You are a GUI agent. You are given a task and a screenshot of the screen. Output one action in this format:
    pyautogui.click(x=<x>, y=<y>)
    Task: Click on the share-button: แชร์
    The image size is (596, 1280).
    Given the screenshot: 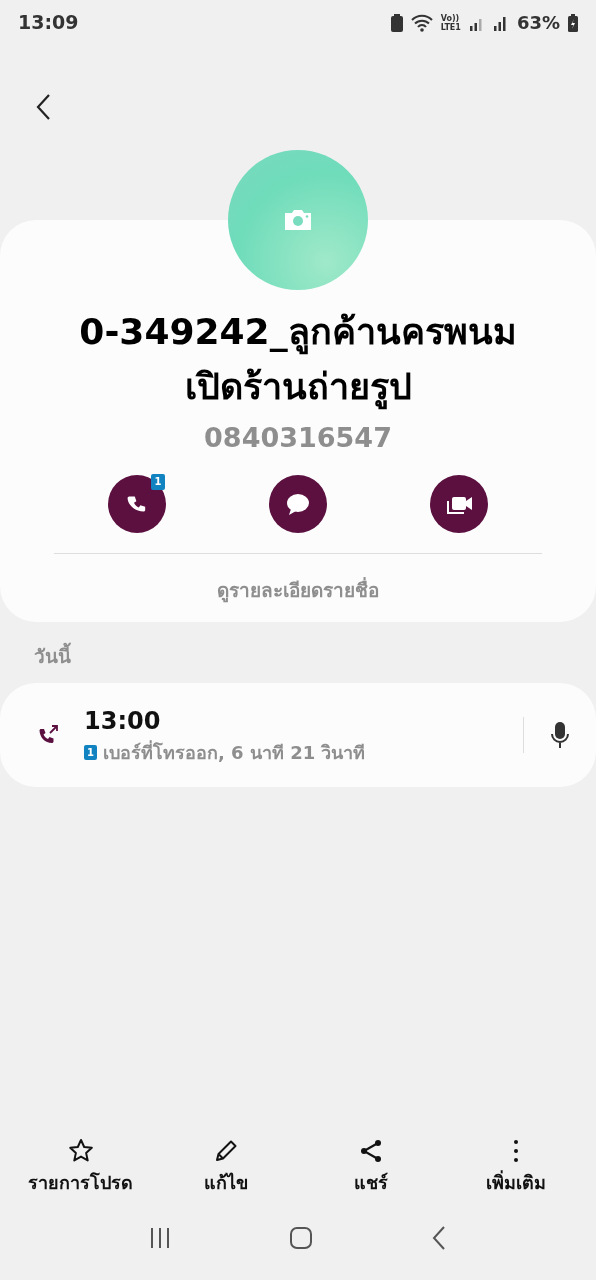 What is the action you would take?
    pyautogui.click(x=370, y=1166)
    